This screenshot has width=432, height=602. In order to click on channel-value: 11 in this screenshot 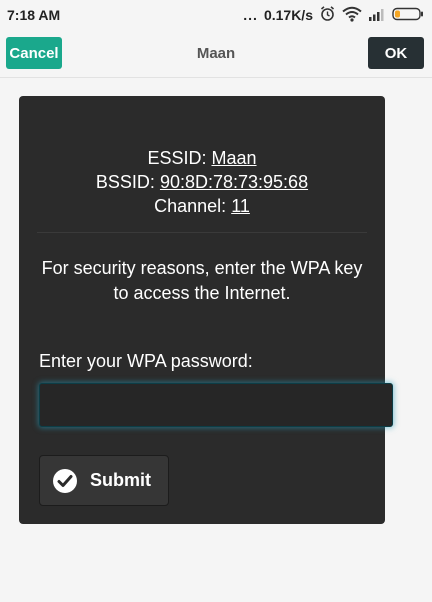, I will do `click(240, 206)`.